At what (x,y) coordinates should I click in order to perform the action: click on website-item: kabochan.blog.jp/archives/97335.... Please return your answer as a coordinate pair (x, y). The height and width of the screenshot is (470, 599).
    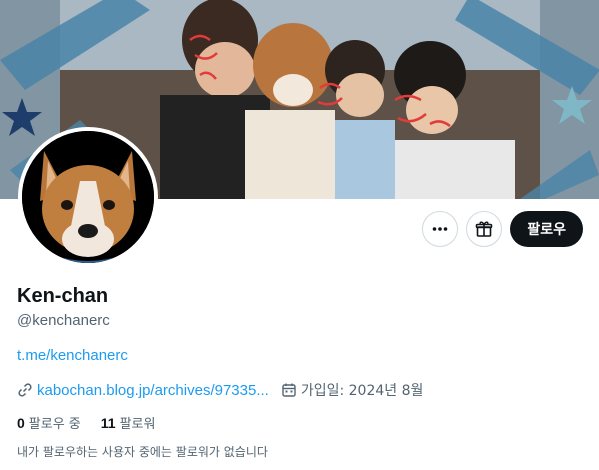
    Looking at the image, I should click on (143, 390).